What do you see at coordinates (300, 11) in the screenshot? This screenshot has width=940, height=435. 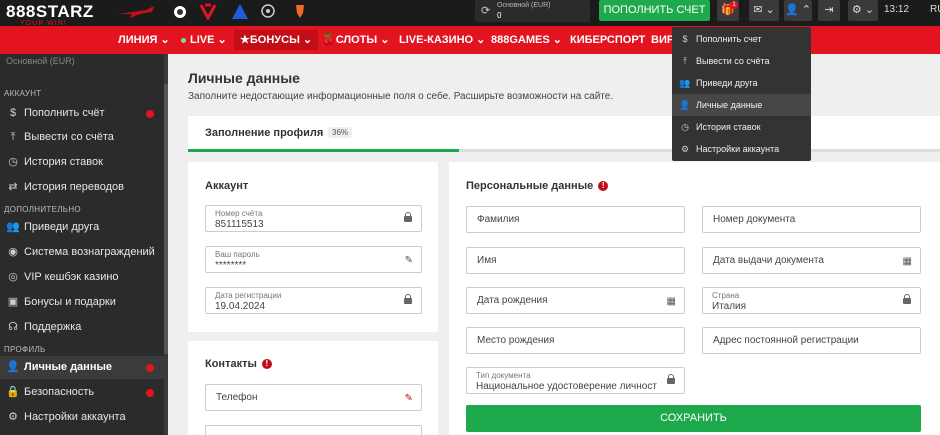 I see `europa-league-icon` at bounding box center [300, 11].